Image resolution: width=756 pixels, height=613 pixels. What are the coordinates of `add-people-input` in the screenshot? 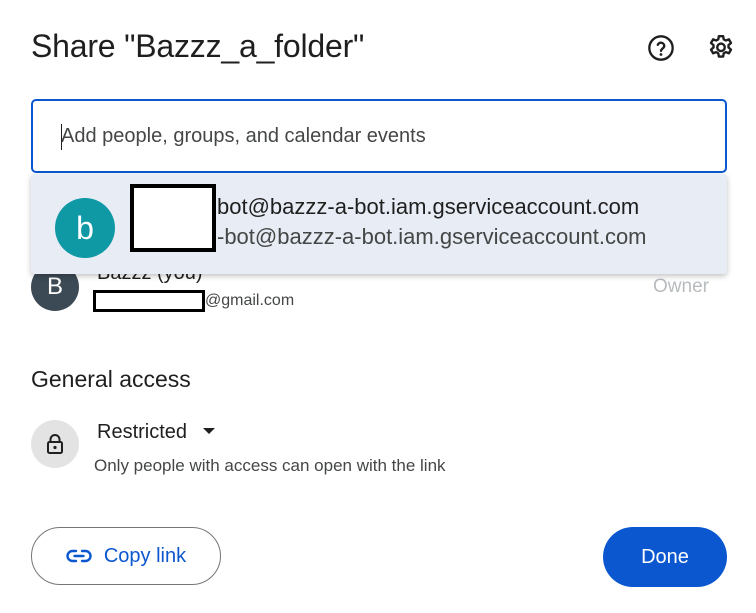 It's located at (381, 136).